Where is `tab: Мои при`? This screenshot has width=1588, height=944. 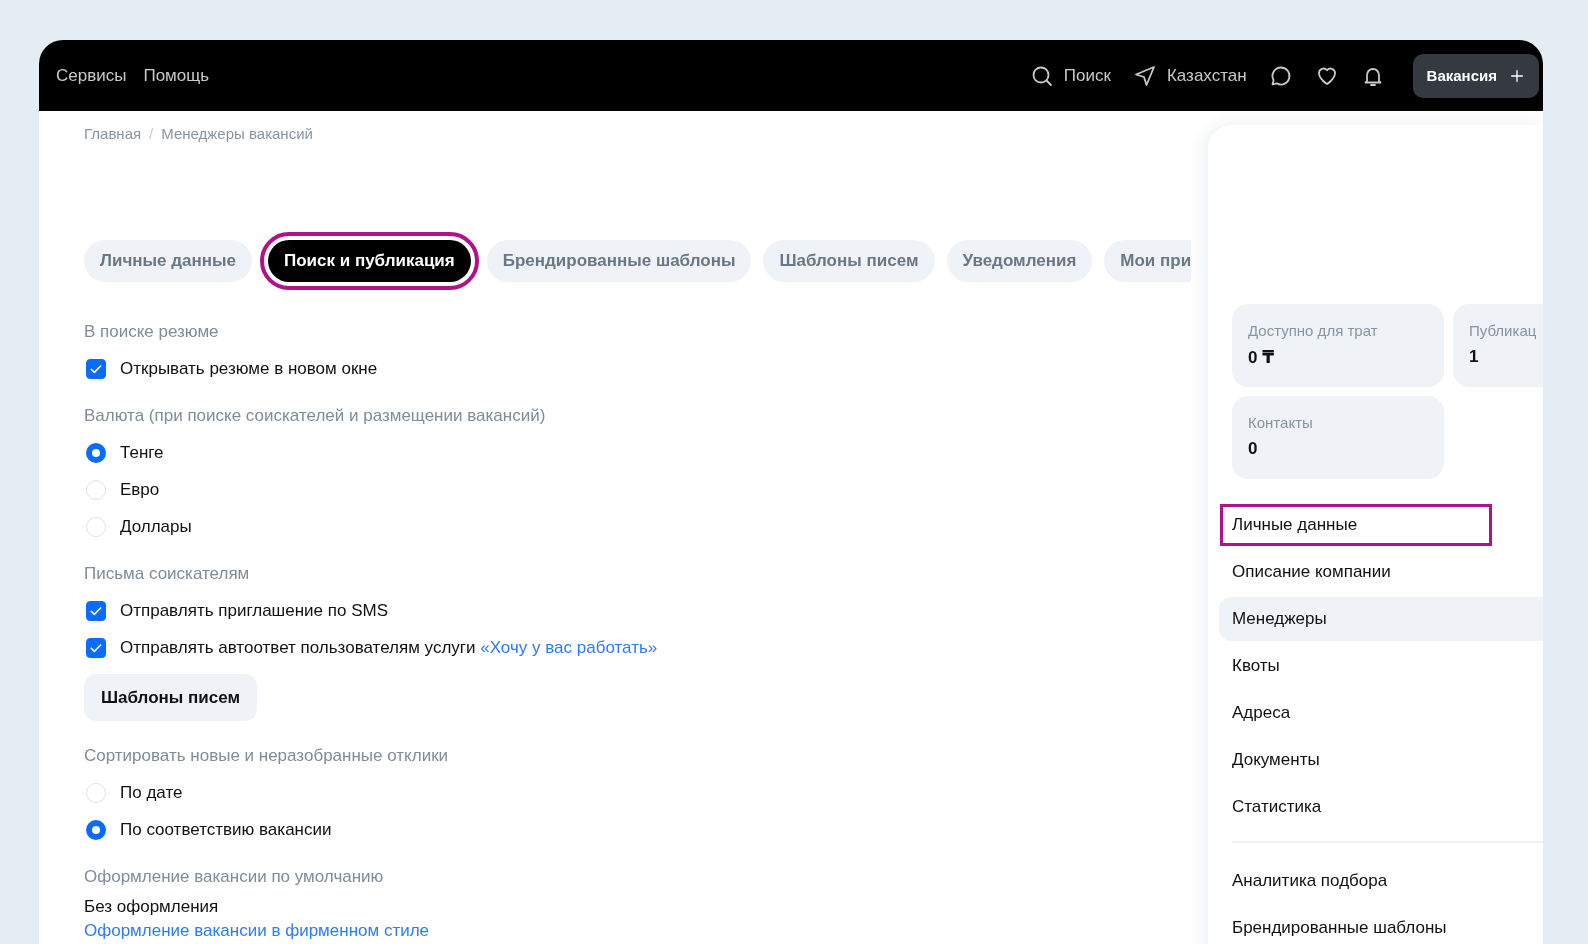 tab: Мои при is located at coordinates (1148, 261).